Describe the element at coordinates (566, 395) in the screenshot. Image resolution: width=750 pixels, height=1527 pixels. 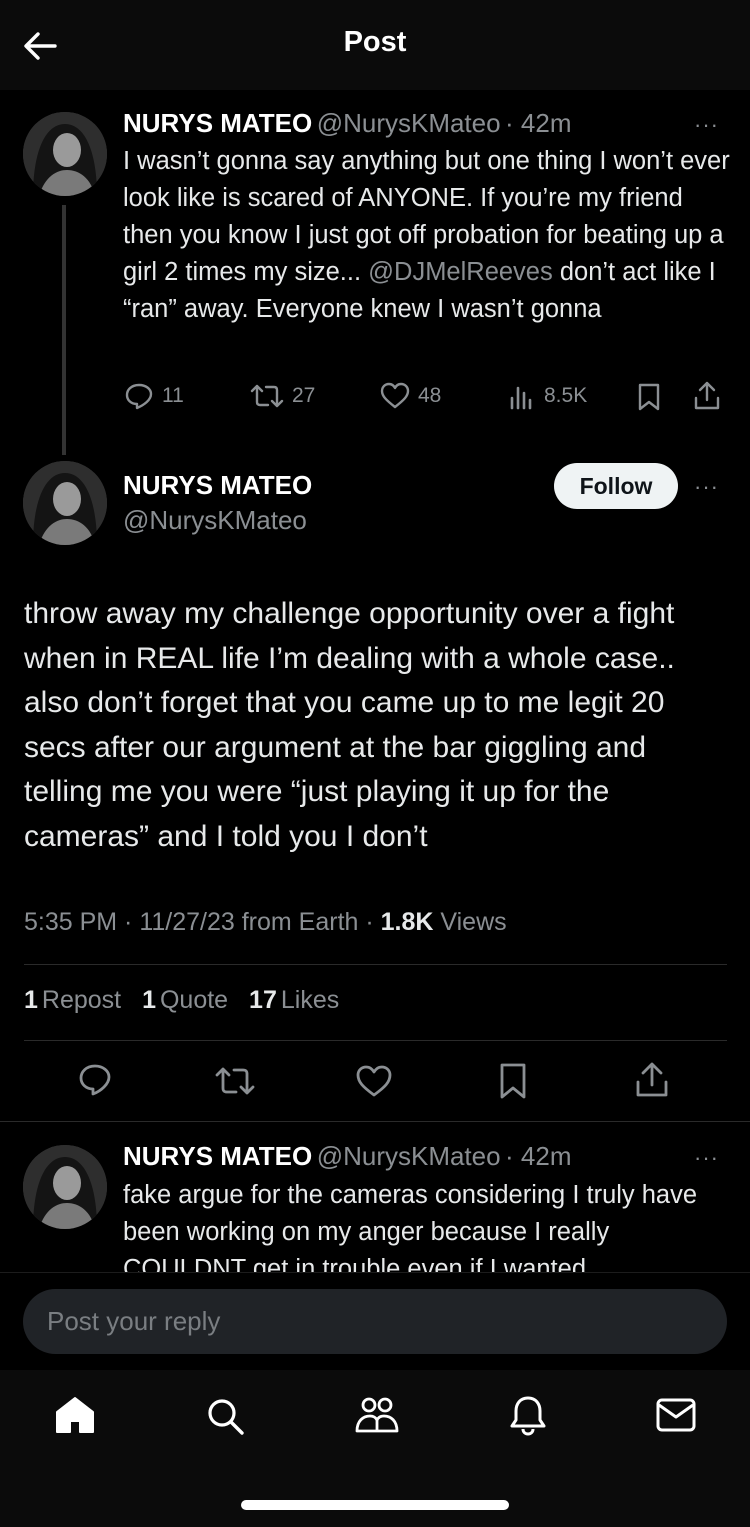
I see `views-count: 8.5K` at that location.